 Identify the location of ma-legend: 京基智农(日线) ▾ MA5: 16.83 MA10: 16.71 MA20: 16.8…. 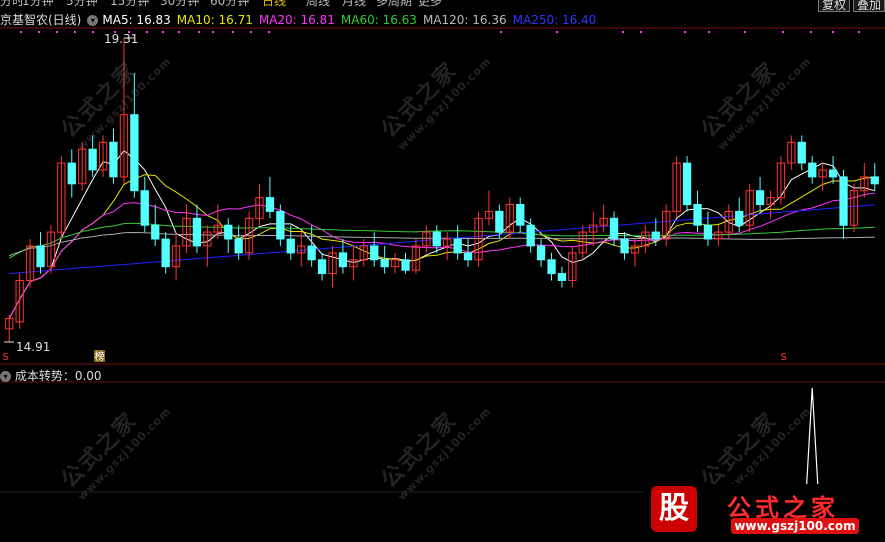
(301, 19).